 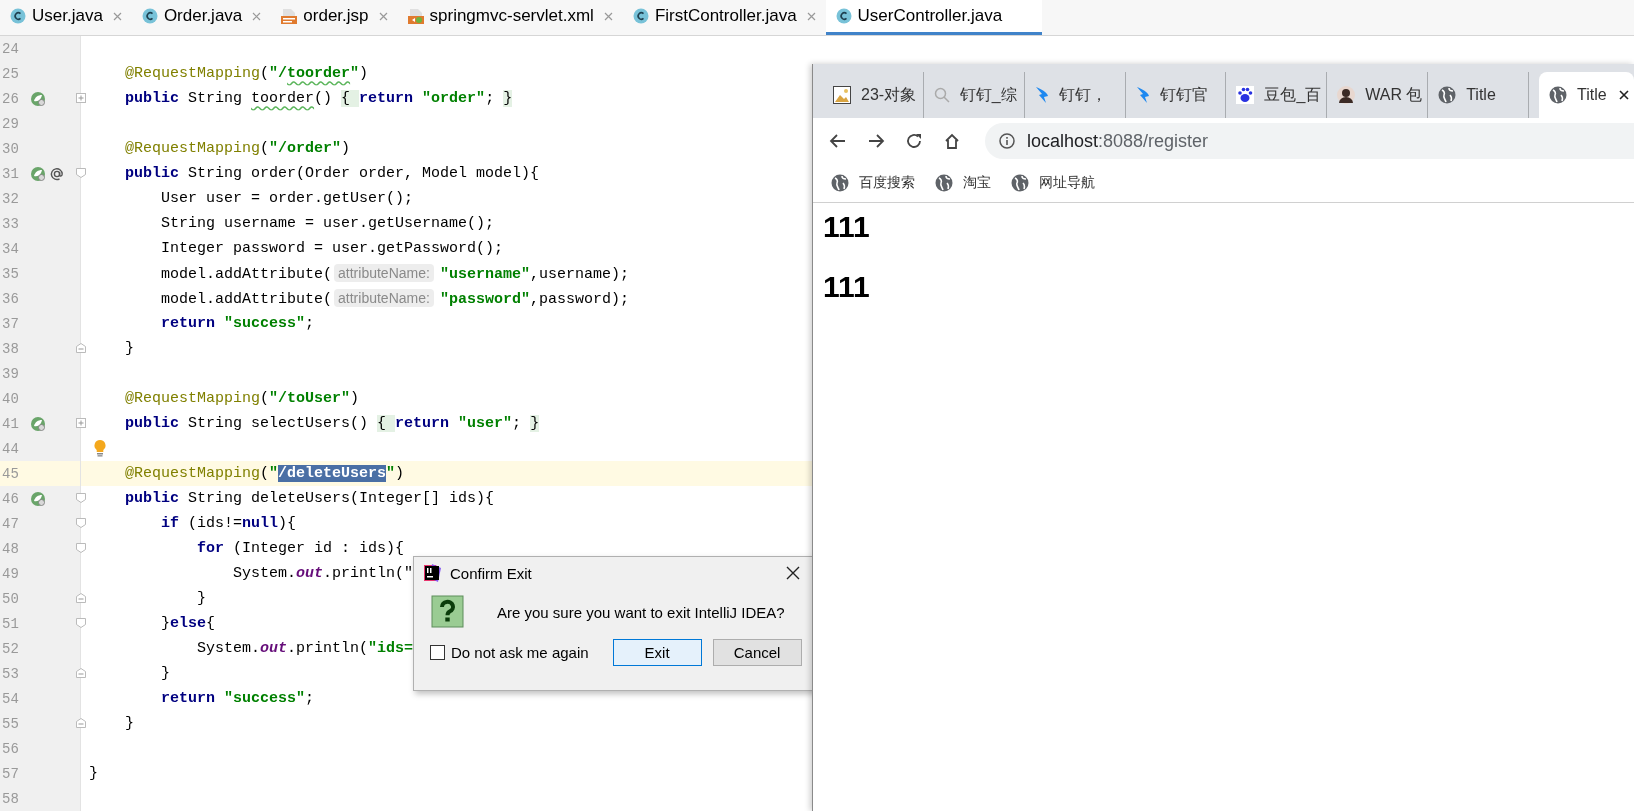 What do you see at coordinates (300, 548) in the screenshot?
I see `code-line: for (Integer id : ids){` at bounding box center [300, 548].